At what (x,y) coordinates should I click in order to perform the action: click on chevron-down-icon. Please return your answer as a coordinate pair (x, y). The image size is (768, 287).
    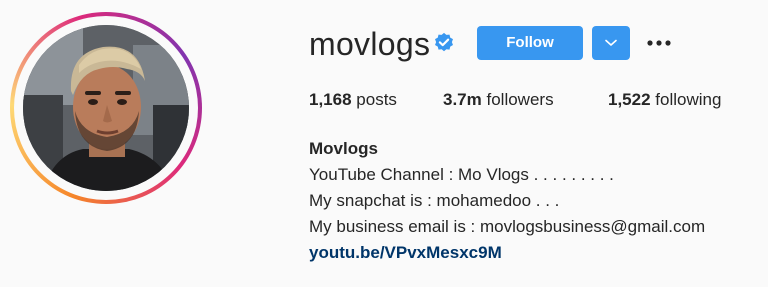
    Looking at the image, I should click on (611, 42).